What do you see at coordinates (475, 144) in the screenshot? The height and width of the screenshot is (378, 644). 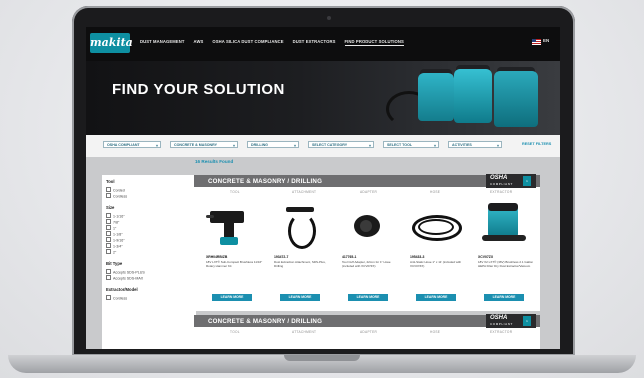 I see `filter-activities: ACTIVITIES` at bounding box center [475, 144].